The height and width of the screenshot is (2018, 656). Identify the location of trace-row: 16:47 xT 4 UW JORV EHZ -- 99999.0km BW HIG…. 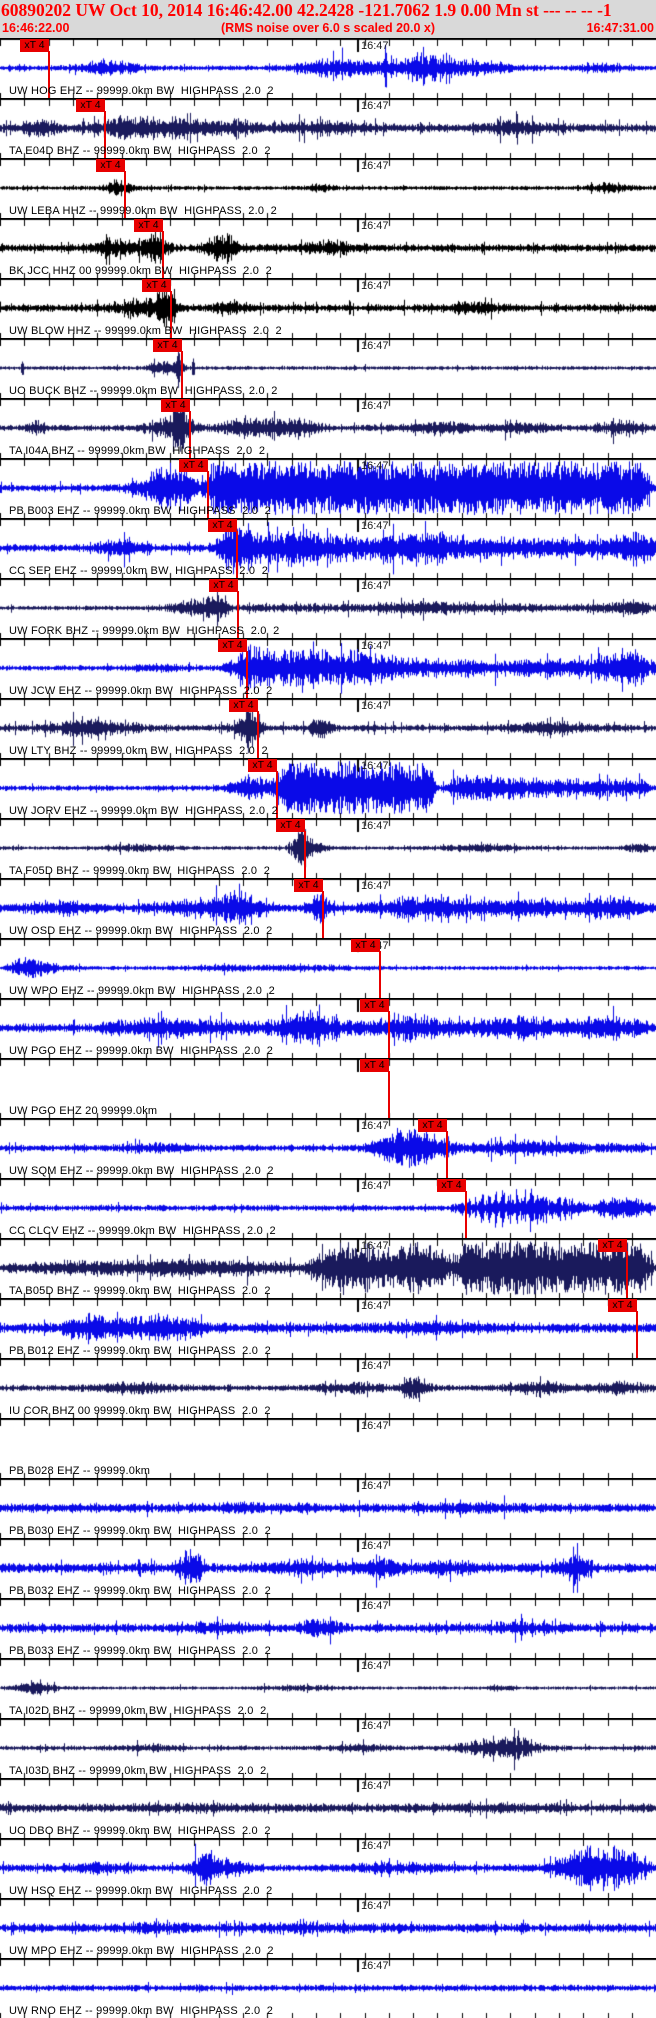
(328, 788).